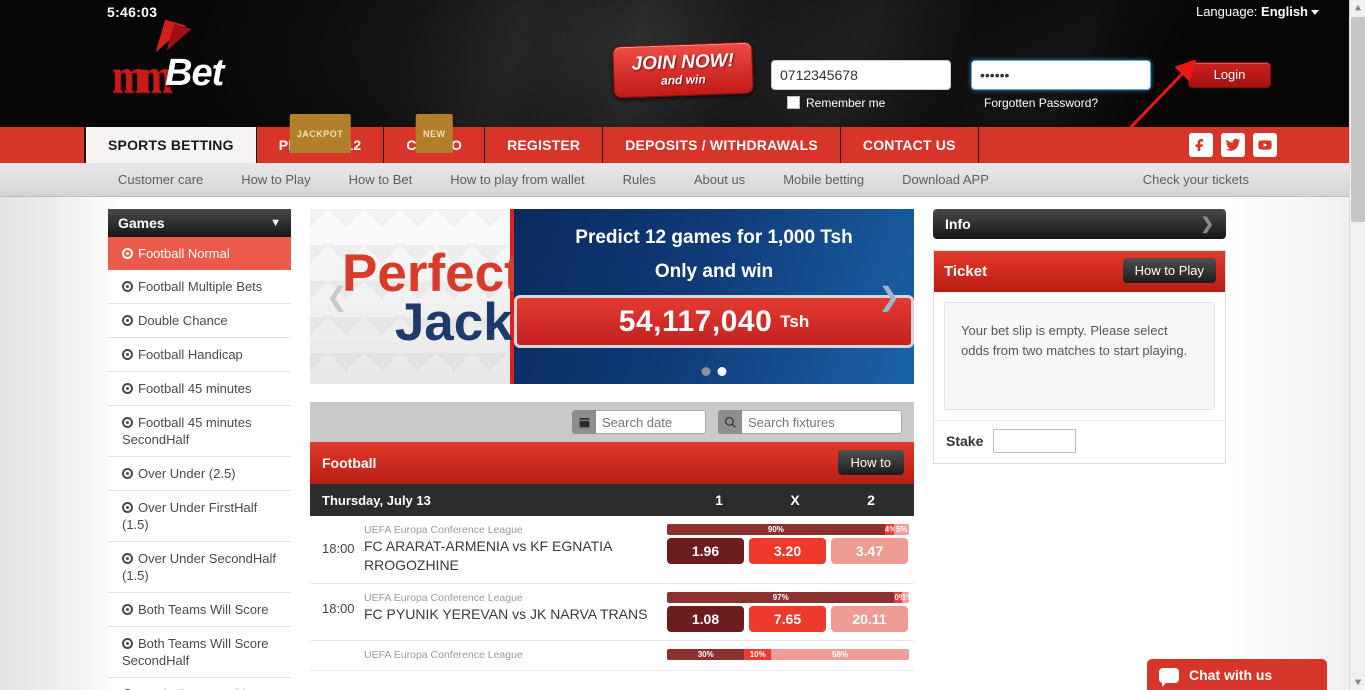 The height and width of the screenshot is (690, 1365). What do you see at coordinates (683, 70) in the screenshot?
I see `join-now-button: JOIN NOW! and win` at bounding box center [683, 70].